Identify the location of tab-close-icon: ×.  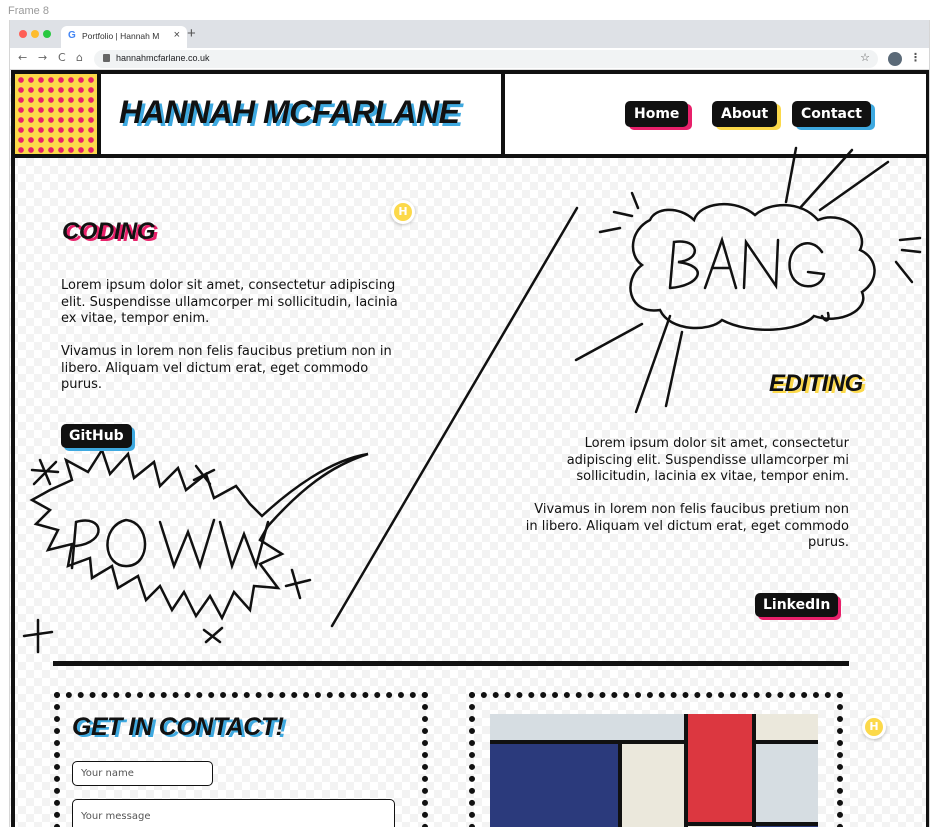
(177, 35).